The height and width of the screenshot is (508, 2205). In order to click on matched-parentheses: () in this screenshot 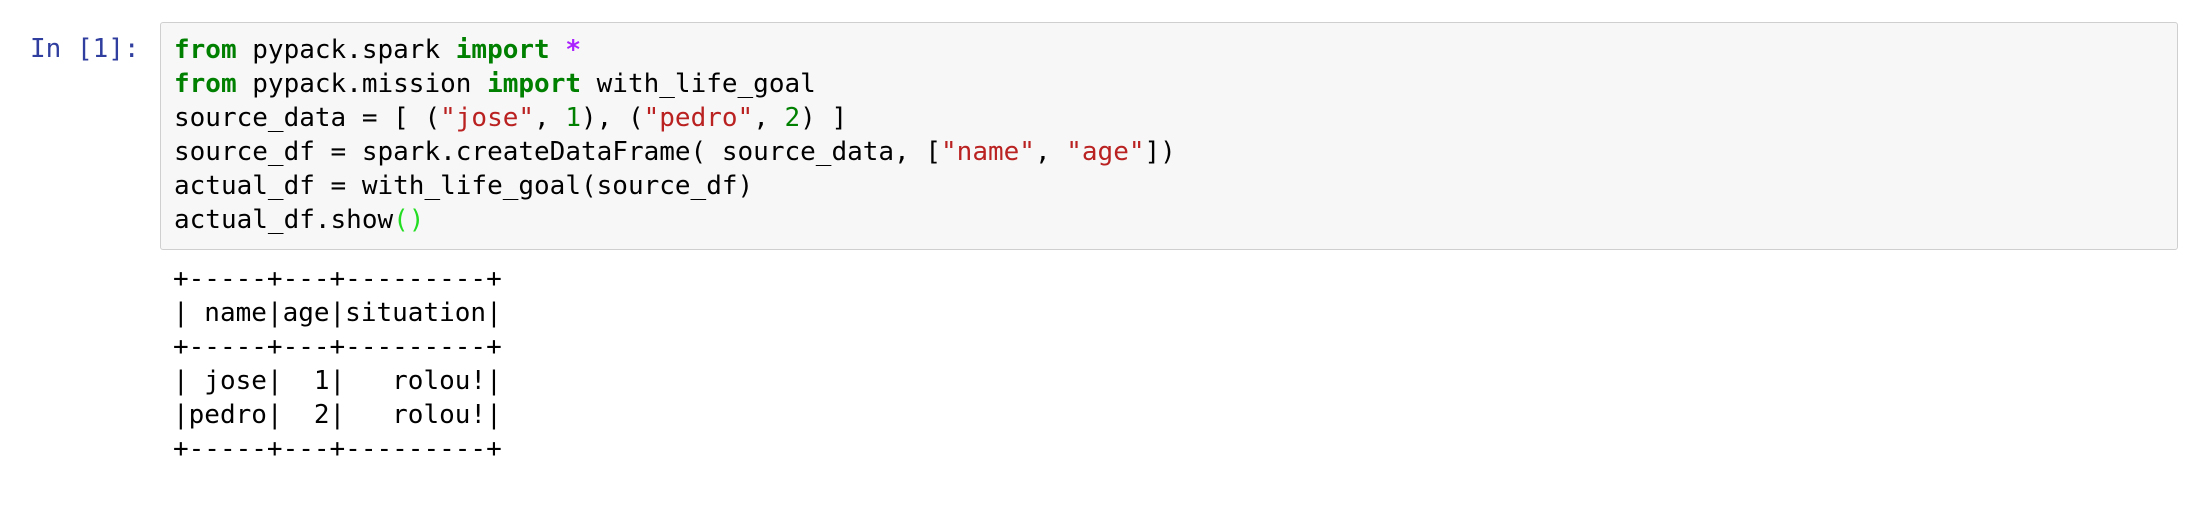, I will do `click(409, 220)`.